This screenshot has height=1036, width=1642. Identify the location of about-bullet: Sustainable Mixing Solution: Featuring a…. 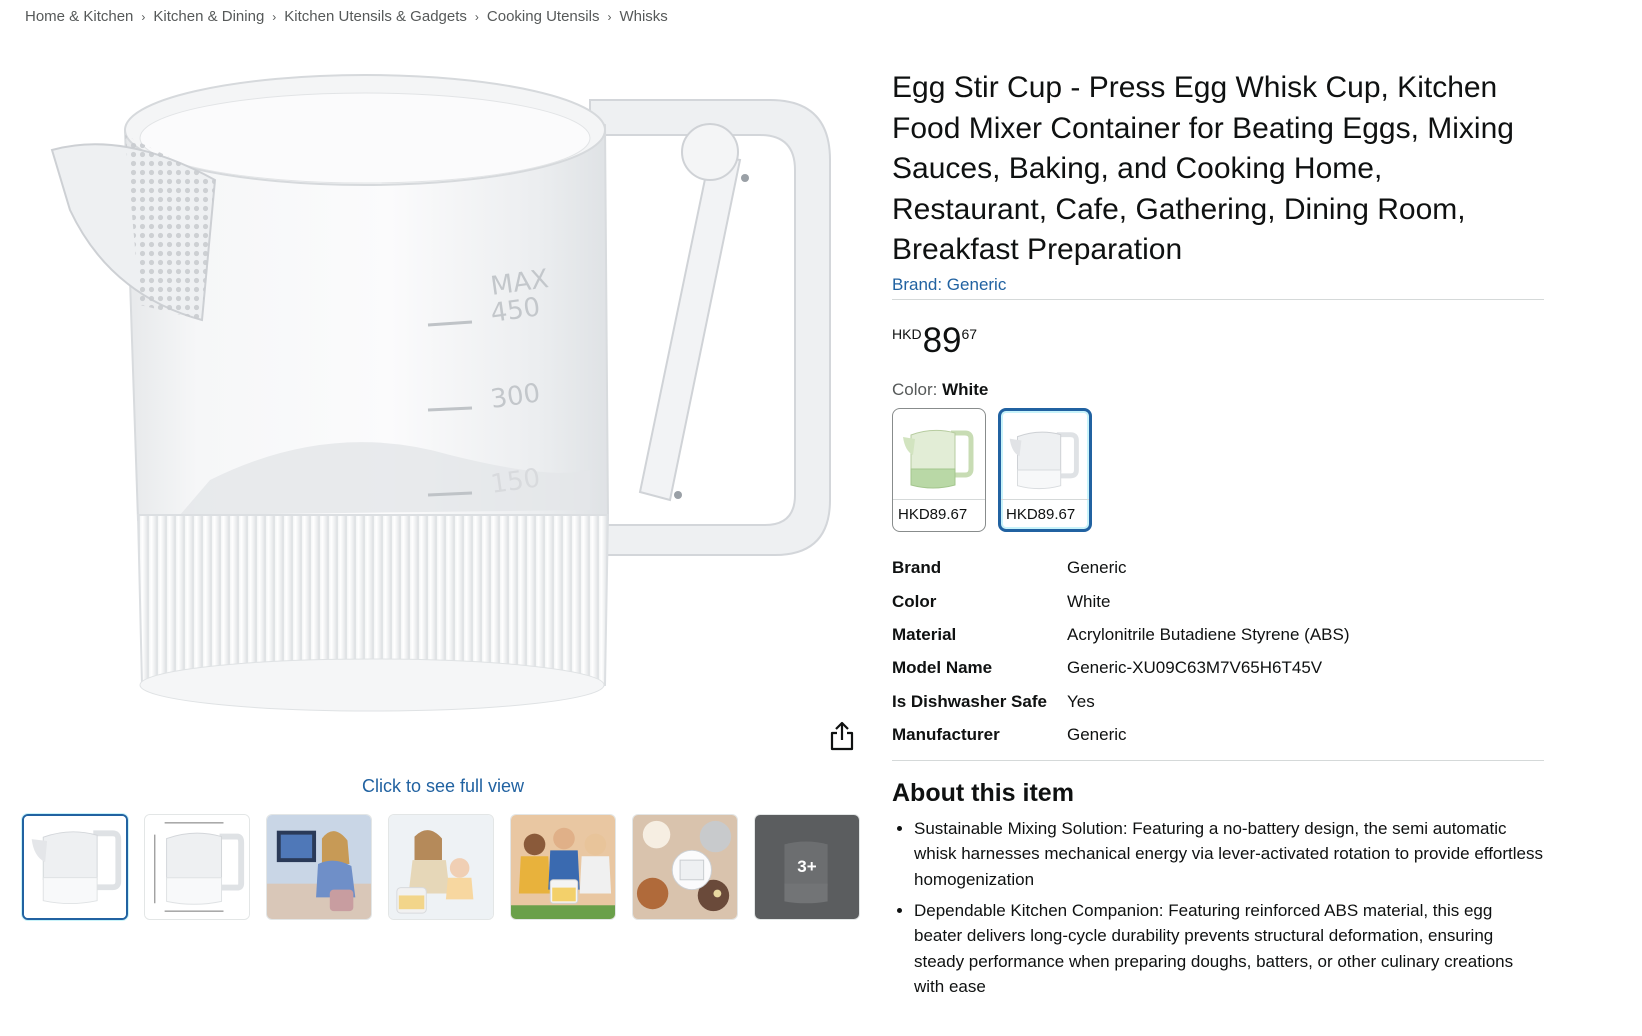
(1229, 854).